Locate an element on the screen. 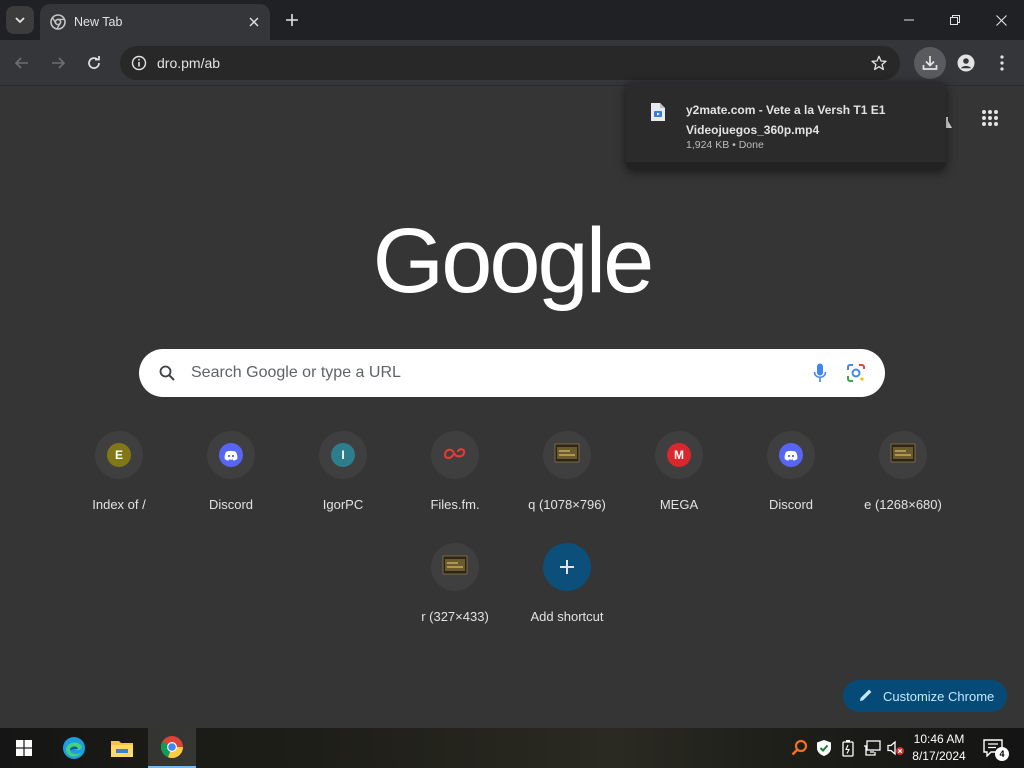  shortcut-r-image: r (327×433) is located at coordinates (455, 593).